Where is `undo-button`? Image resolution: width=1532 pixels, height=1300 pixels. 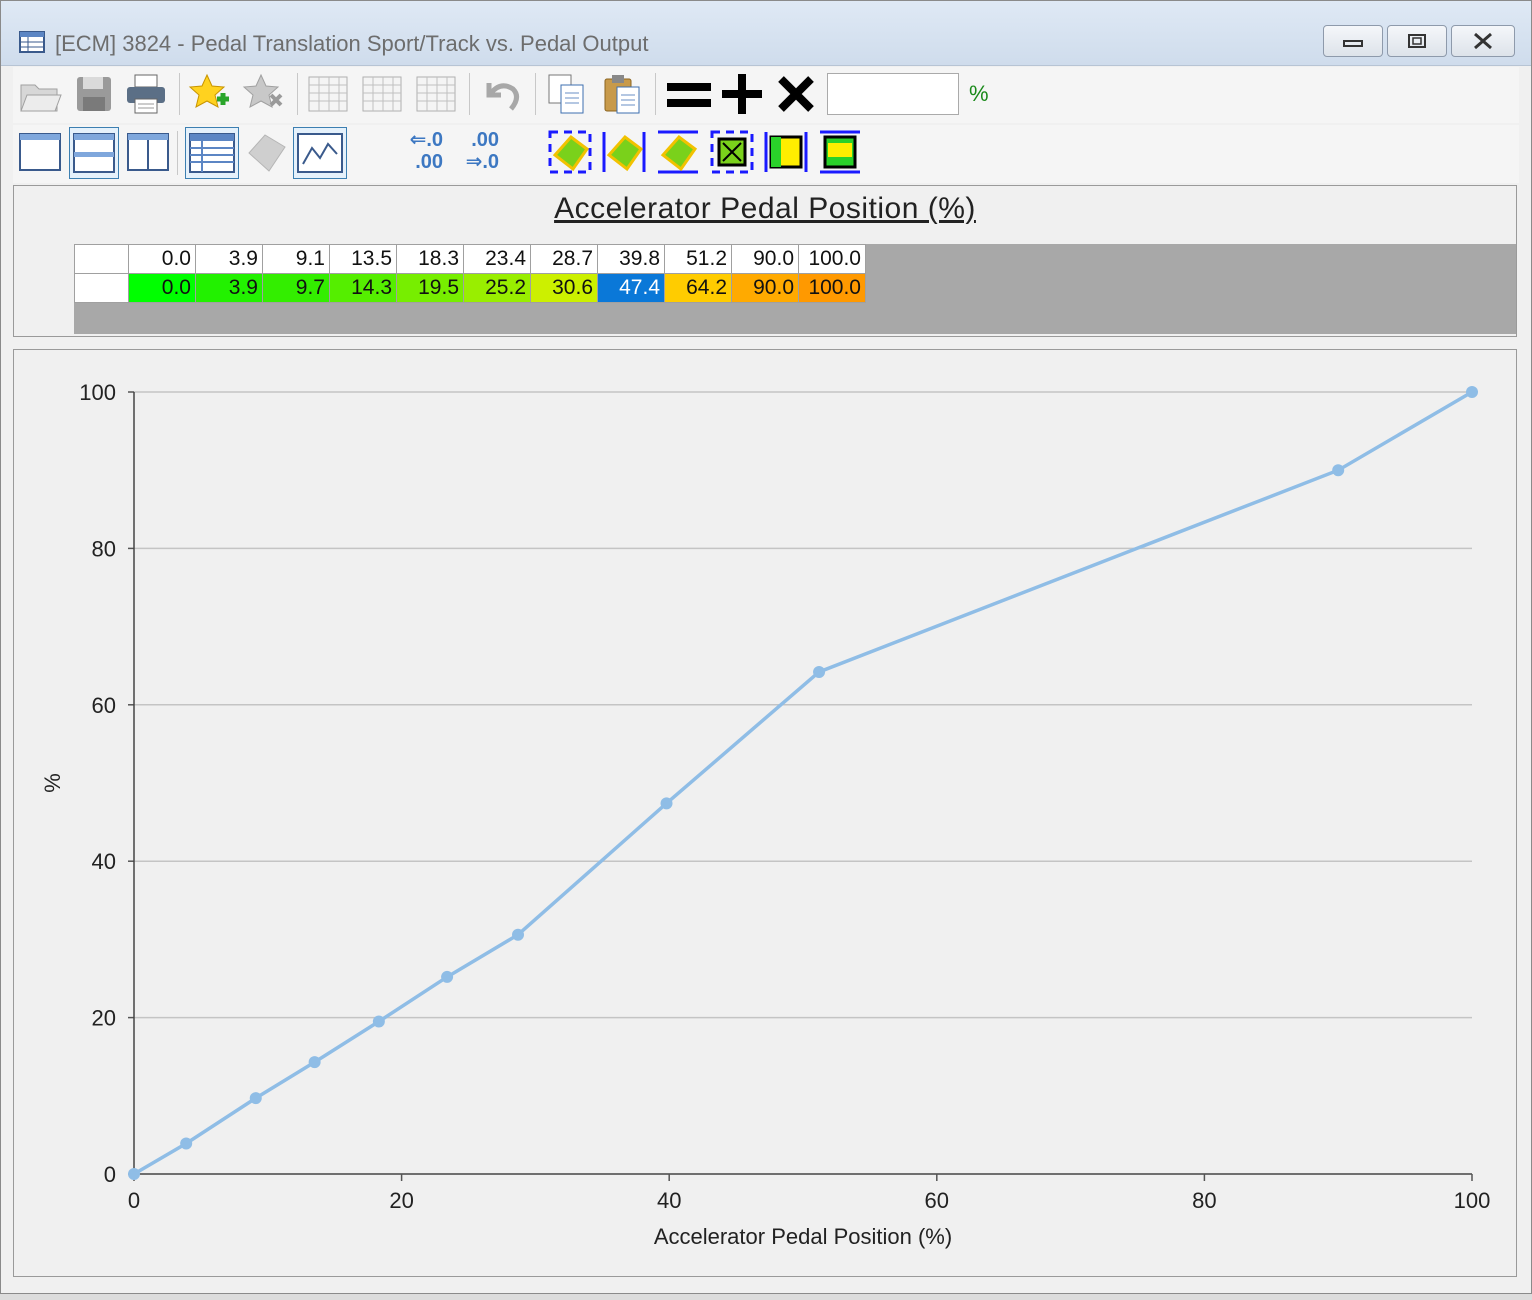
undo-button is located at coordinates (502, 94).